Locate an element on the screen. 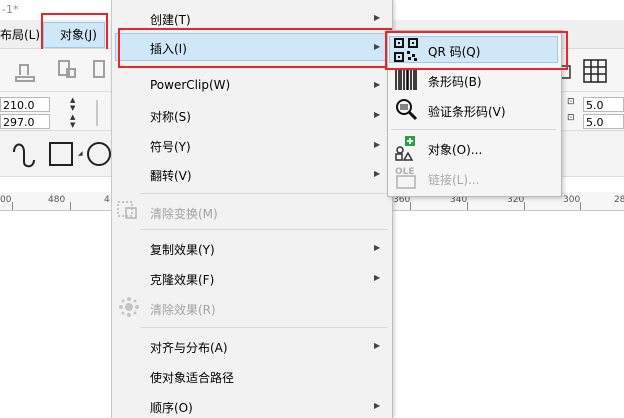 This screenshot has height=418, width=624. annotation-box-insert is located at coordinates (255, 48).